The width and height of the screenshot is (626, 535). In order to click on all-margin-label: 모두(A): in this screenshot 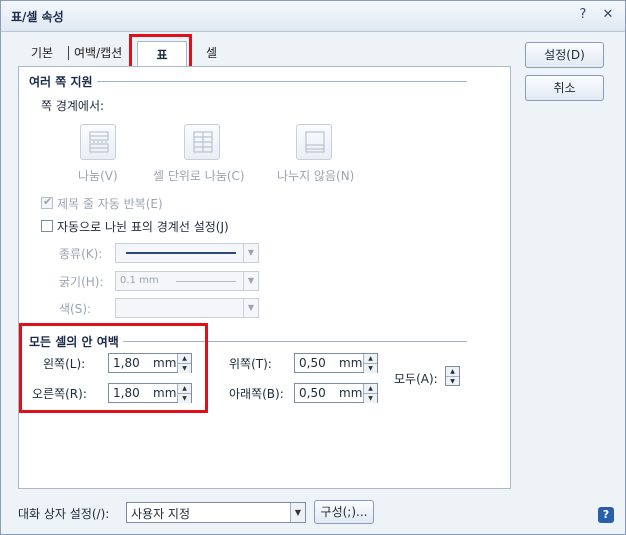, I will do `click(416, 379)`.